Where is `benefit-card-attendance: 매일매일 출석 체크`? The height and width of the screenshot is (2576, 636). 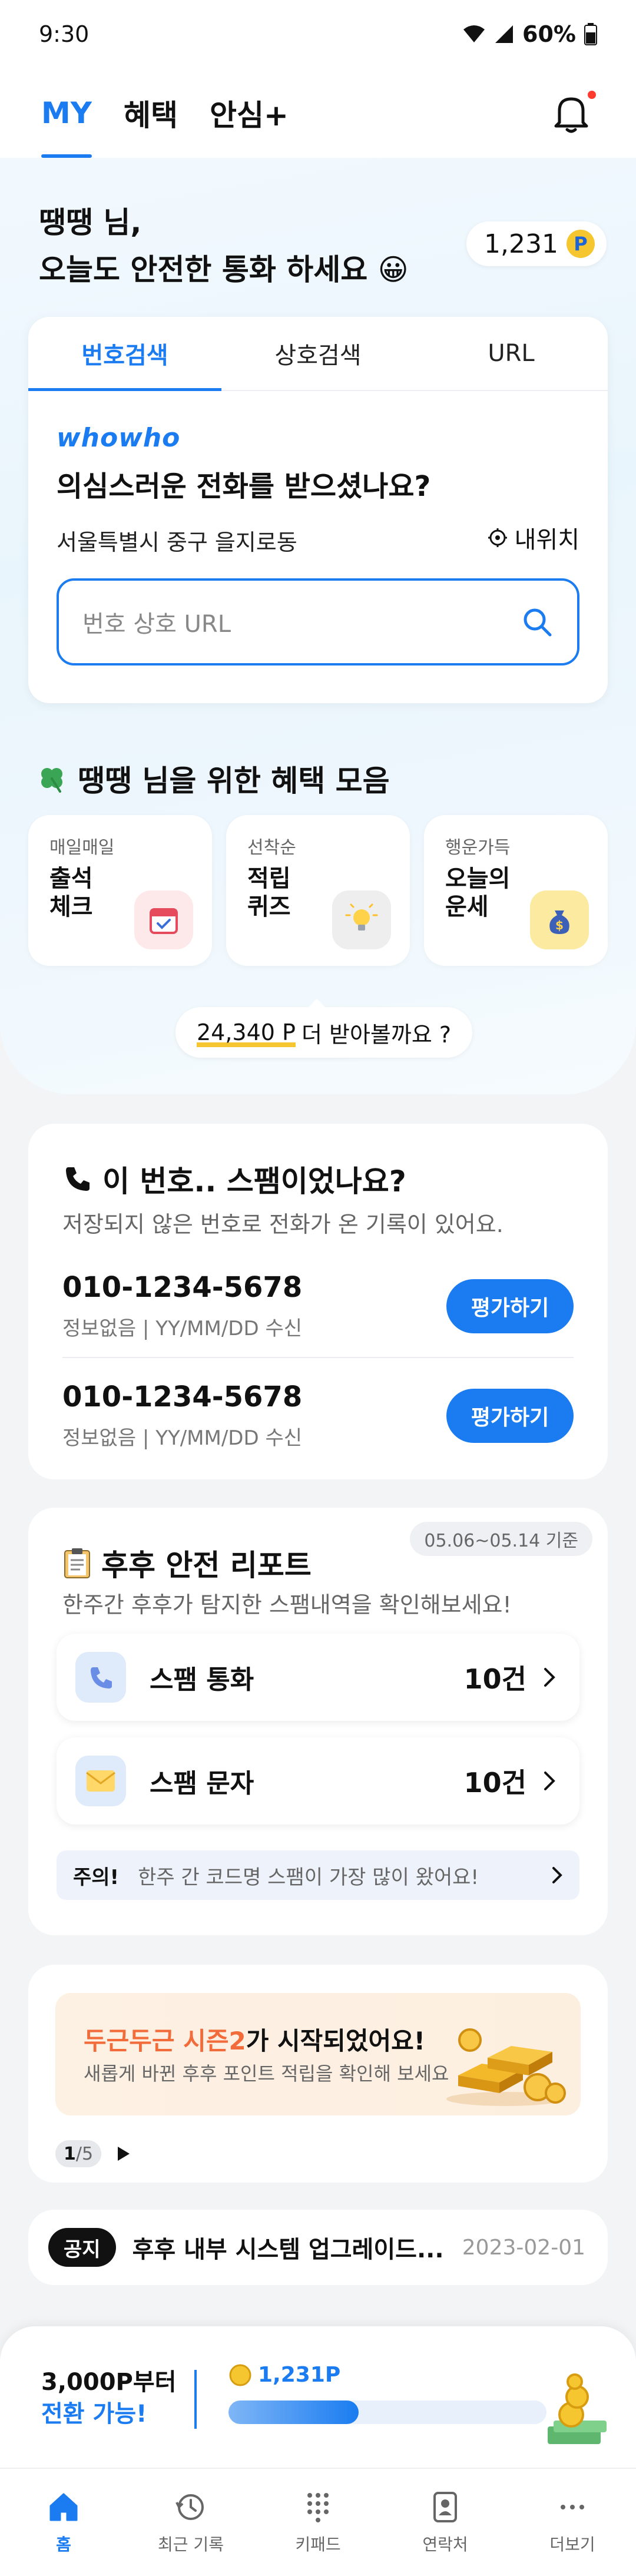
benefit-card-attendance: 매일매일 출석 체크 is located at coordinates (120, 890).